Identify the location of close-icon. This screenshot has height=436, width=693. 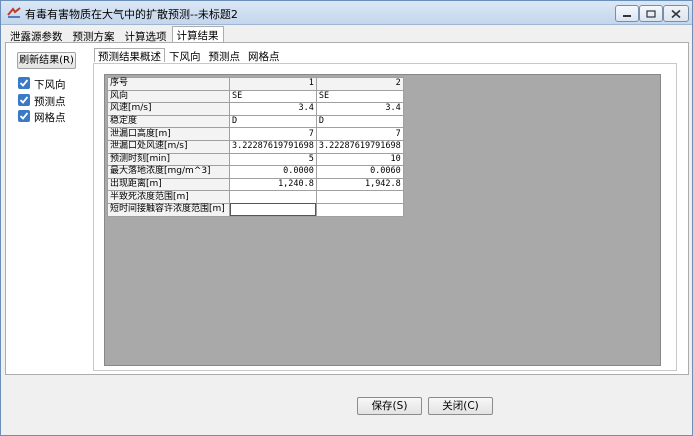
(676, 13).